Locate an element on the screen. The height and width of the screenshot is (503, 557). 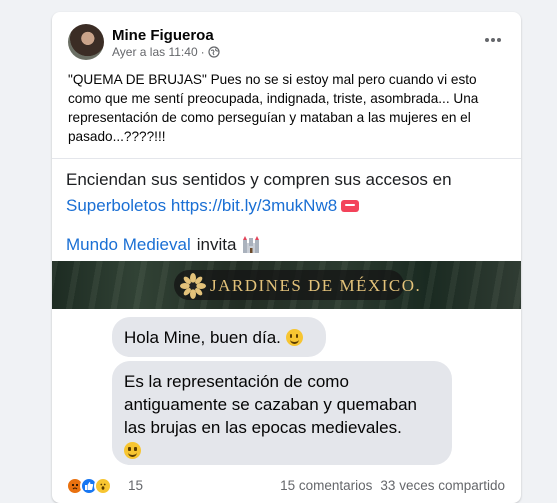
chat-bubble-1: Hola Mine, buen día. is located at coordinates (219, 337).